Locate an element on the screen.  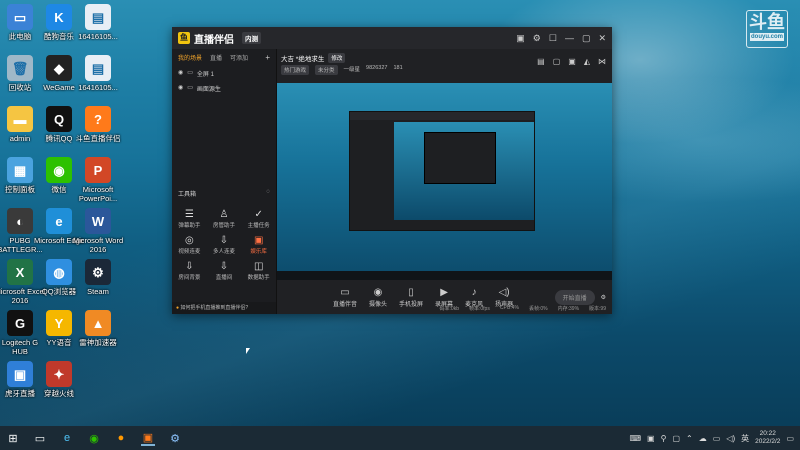
title-bar: 鱼 直播伴侣 内测 ▣ ⚙ ☐ — ▢ ✕ is located at coordinates (392, 38).